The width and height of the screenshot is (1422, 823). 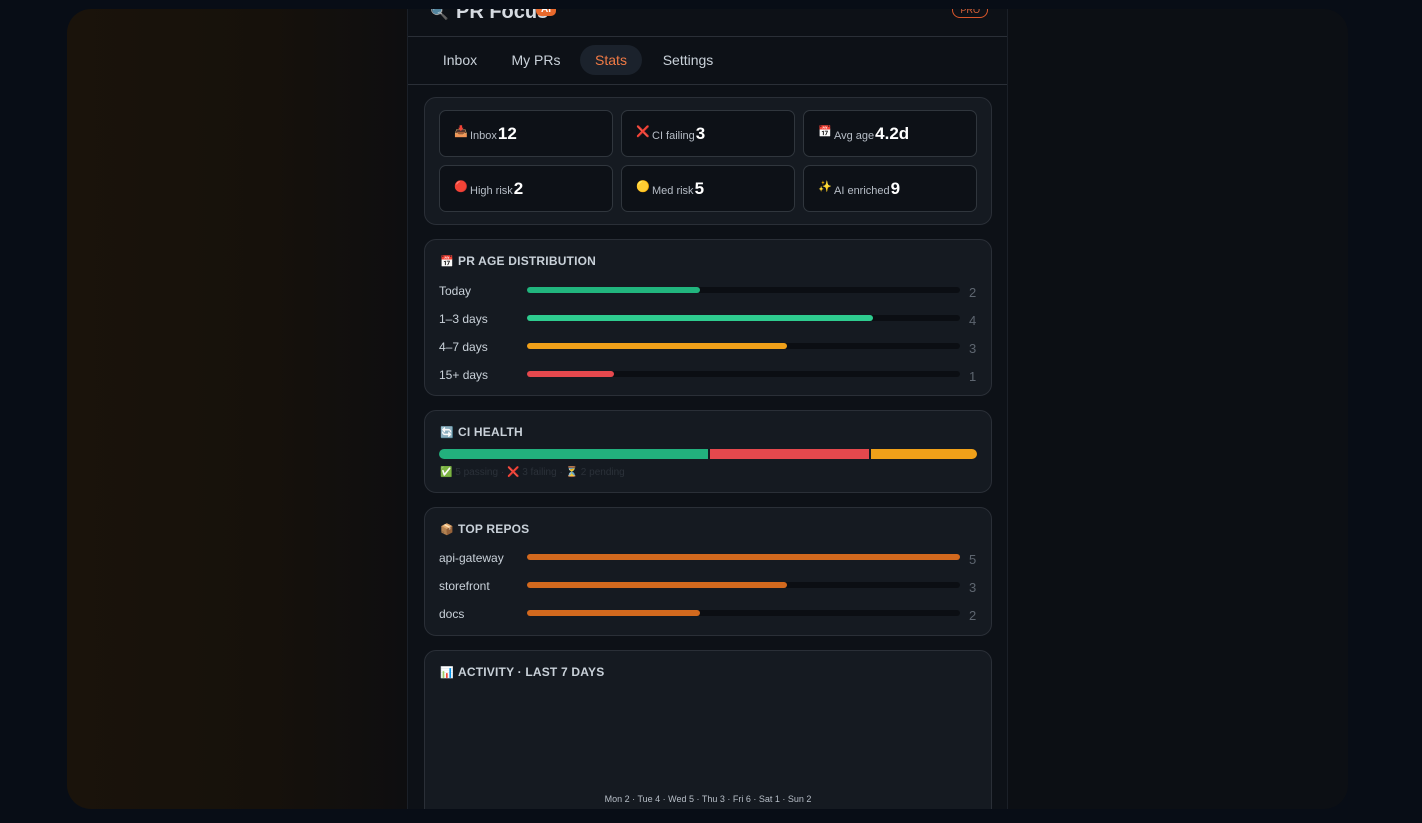 What do you see at coordinates (572, 472) in the screenshot?
I see `hourglass-icon: ⏳` at bounding box center [572, 472].